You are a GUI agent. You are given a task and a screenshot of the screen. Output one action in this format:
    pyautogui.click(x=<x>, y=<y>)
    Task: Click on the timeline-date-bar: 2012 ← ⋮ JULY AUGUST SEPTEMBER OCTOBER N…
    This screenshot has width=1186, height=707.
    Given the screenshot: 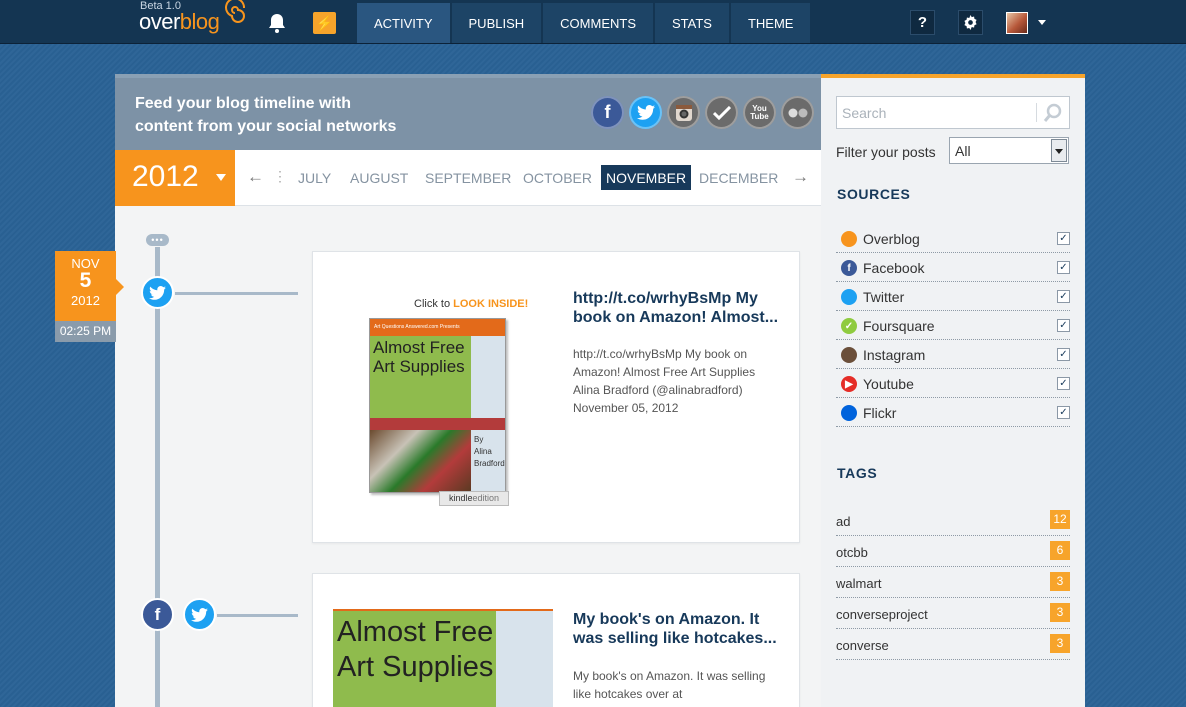 What is the action you would take?
    pyautogui.click(x=468, y=178)
    